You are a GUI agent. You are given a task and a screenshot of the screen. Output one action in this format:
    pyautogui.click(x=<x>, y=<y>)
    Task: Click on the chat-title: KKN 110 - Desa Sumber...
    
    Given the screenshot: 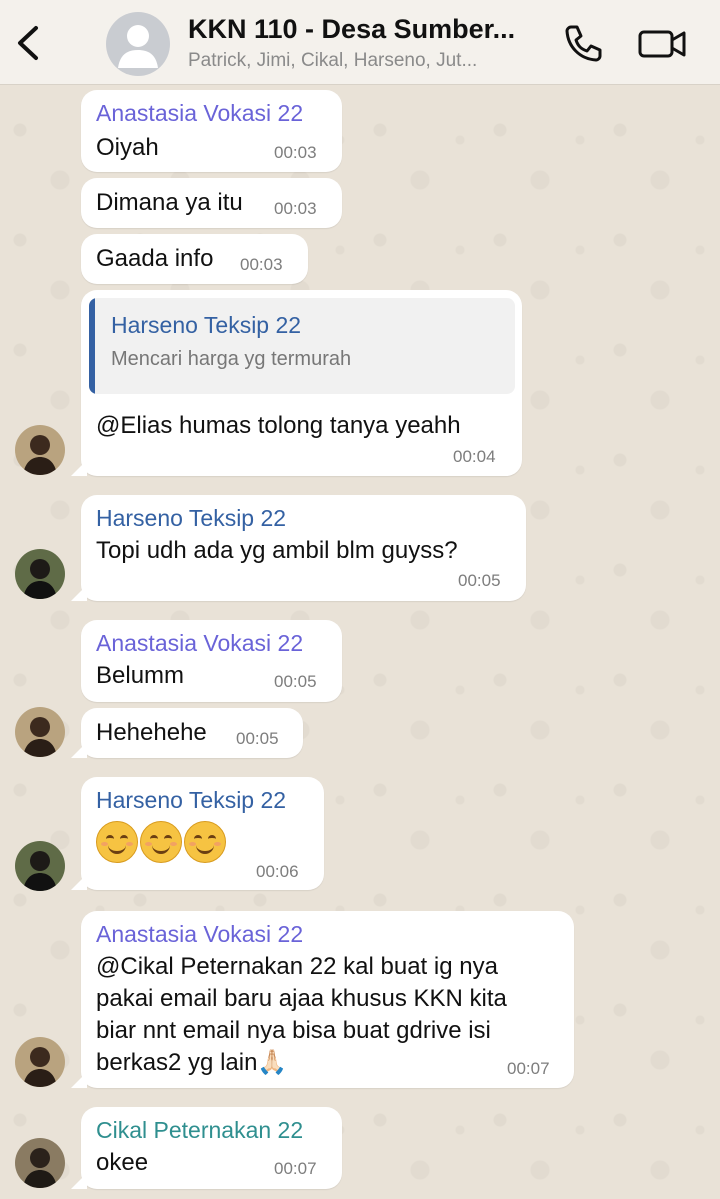 What is the action you would take?
    pyautogui.click(x=368, y=29)
    